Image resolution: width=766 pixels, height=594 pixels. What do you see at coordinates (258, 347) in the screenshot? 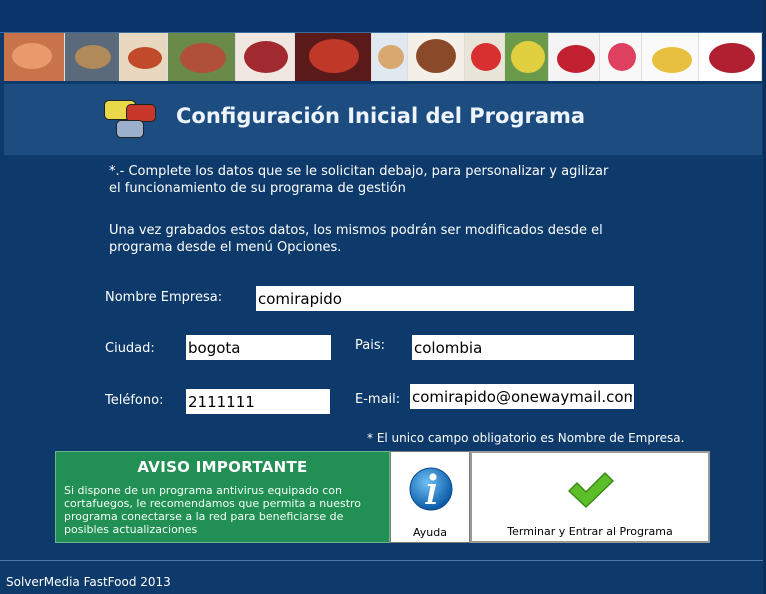
I see `ciudad-field` at bounding box center [258, 347].